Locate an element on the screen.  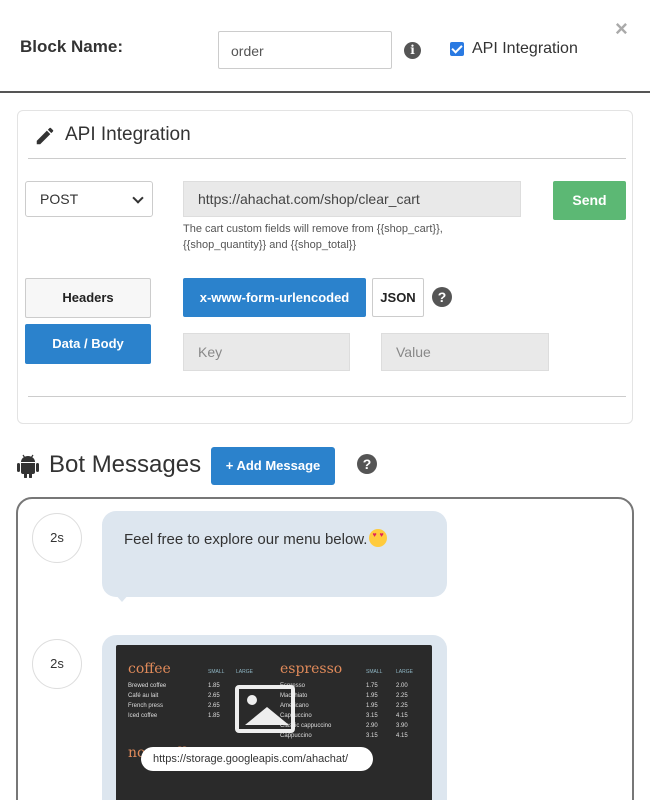
menu-row: Cappuccino is located at coordinates (296, 736).